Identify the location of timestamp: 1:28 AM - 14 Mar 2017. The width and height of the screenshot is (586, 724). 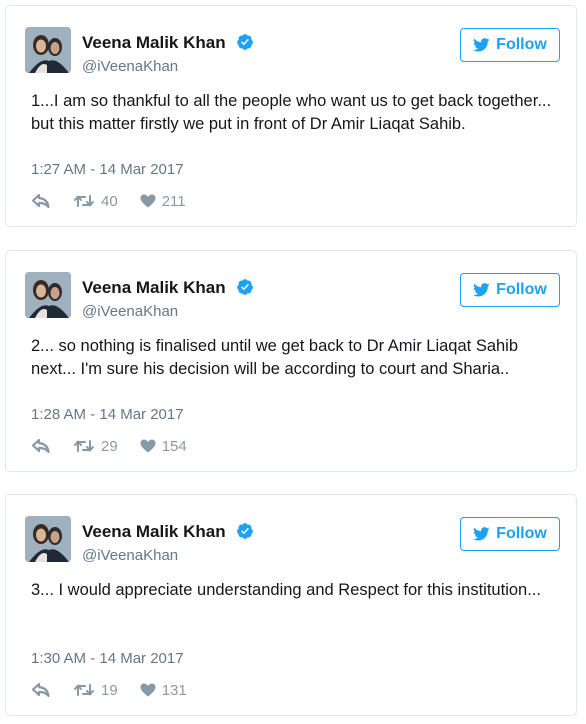
(107, 414).